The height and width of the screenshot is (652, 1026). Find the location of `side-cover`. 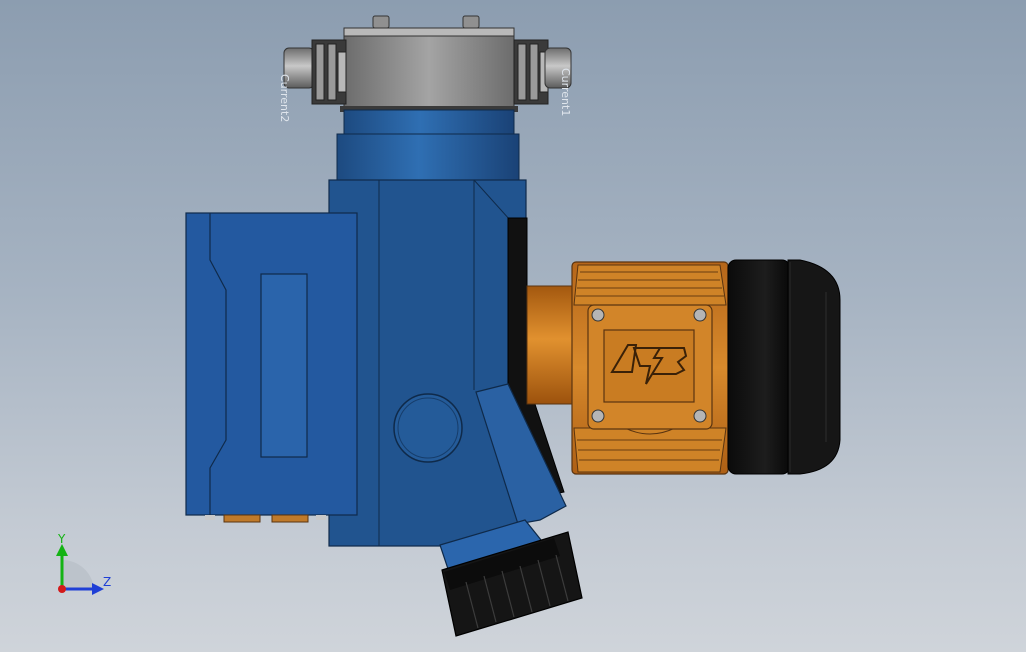

side-cover is located at coordinates (271, 367).